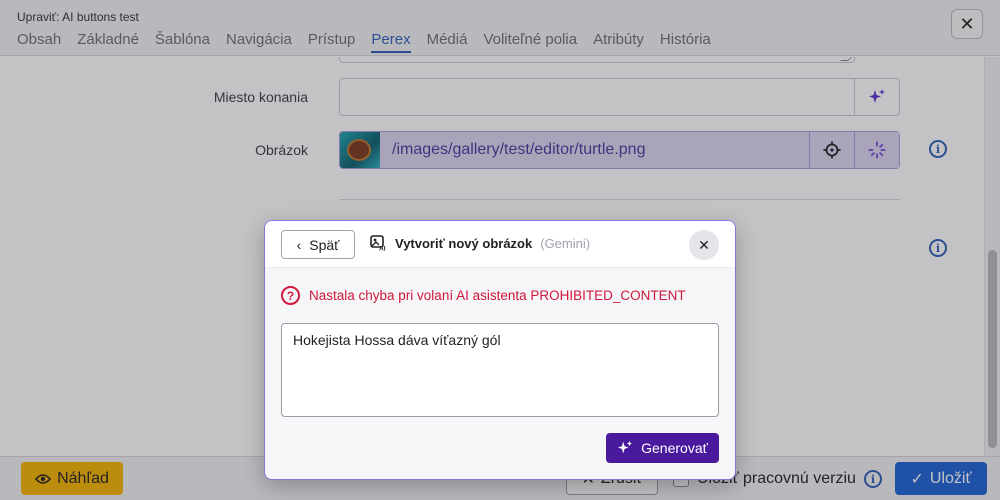 Image resolution: width=1000 pixels, height=500 pixels. I want to click on ai-sparkle-icon, so click(625, 447).